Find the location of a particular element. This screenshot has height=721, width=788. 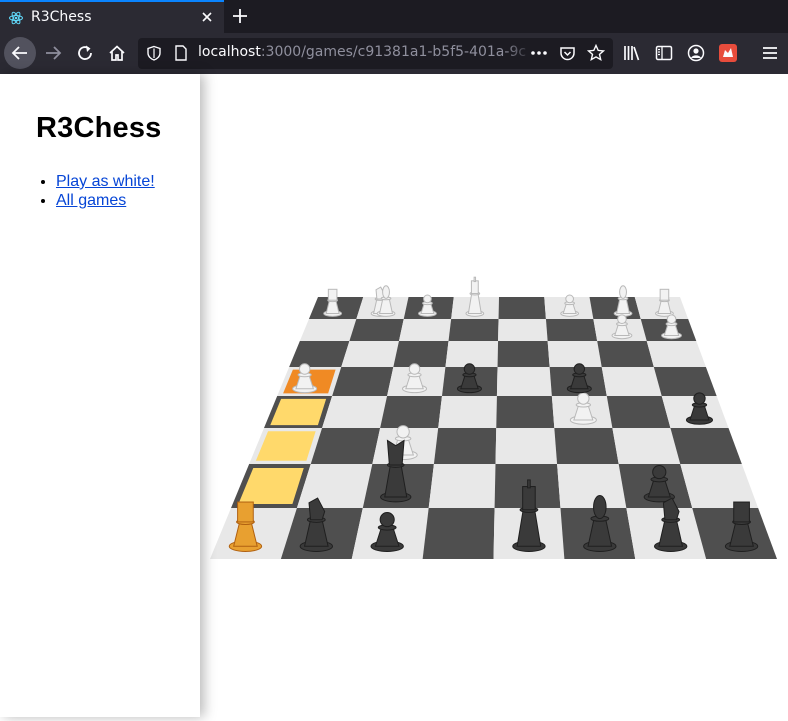

tab-strip: R3Chess is located at coordinates (394, 16).